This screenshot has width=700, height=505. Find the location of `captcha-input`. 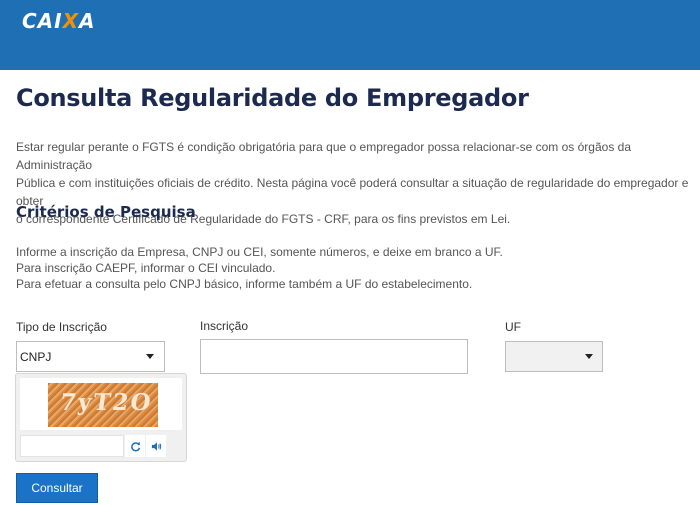

captcha-input is located at coordinates (72, 446).